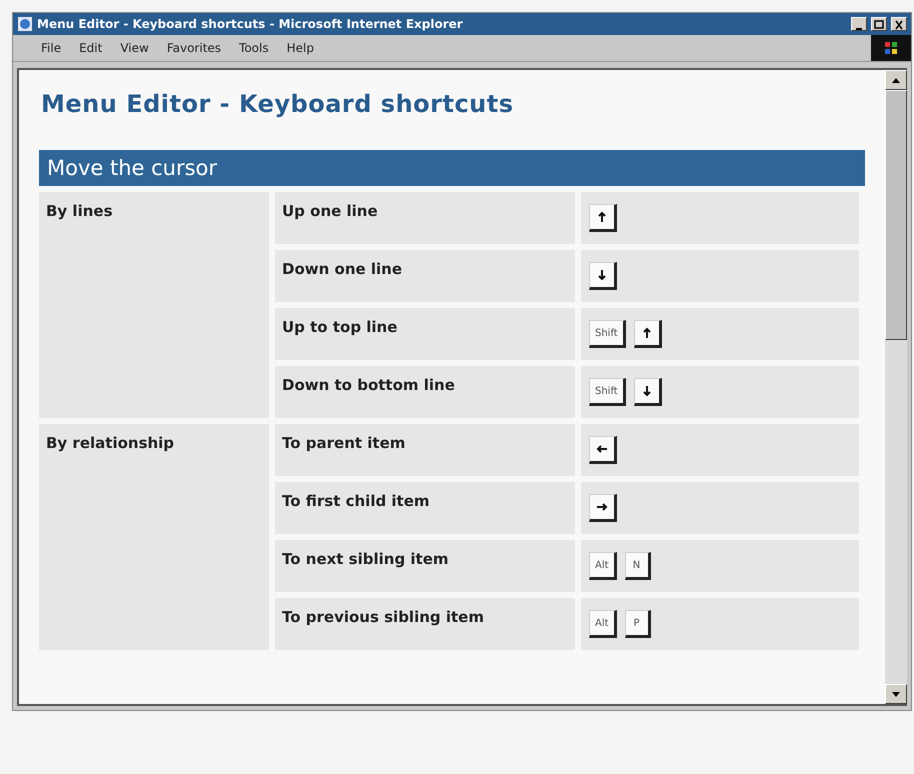 Image resolution: width=914 pixels, height=774 pixels. I want to click on minimize-button, so click(859, 24).